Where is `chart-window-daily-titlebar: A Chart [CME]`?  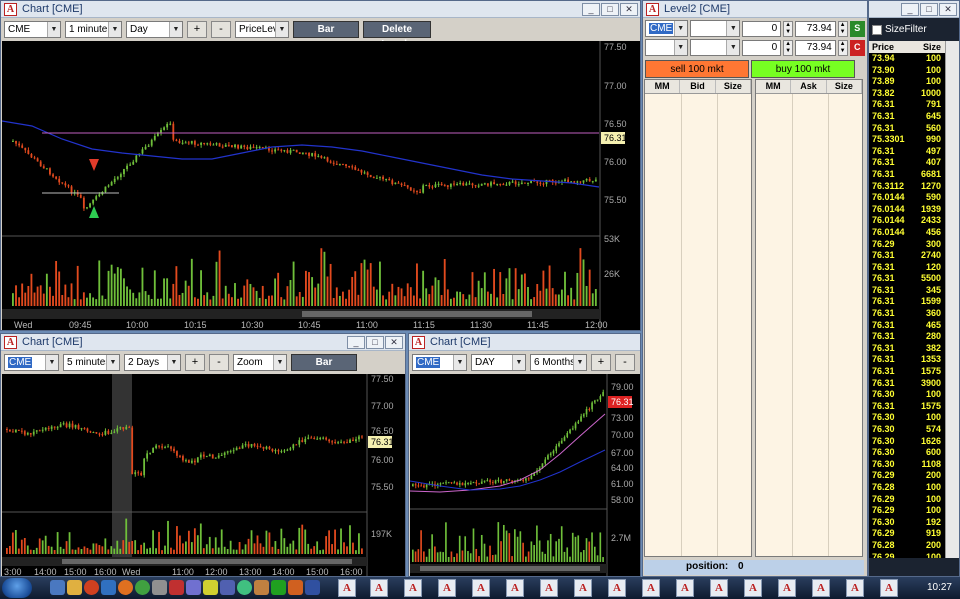 chart-window-daily-titlebar: A Chart [CME] is located at coordinates (524, 342).